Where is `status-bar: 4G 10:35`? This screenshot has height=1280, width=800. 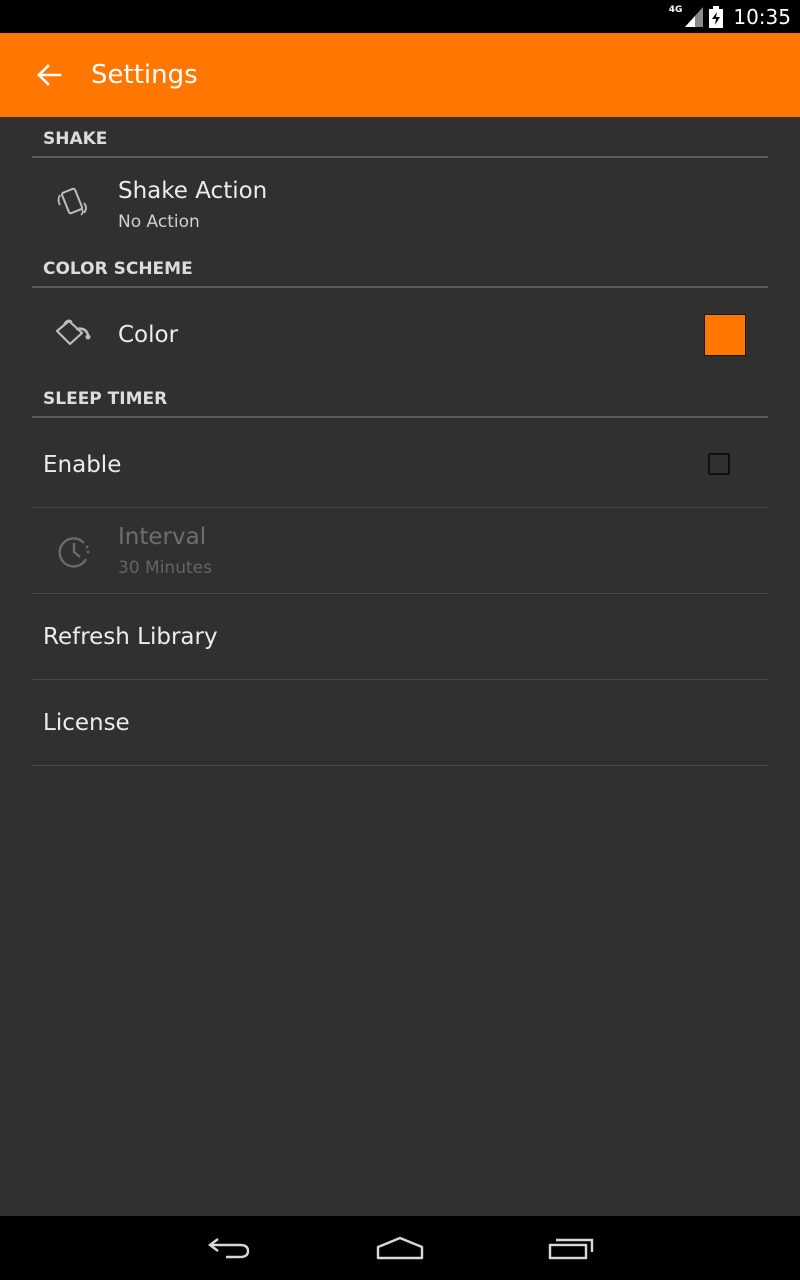
status-bar: 4G 10:35 is located at coordinates (400, 16).